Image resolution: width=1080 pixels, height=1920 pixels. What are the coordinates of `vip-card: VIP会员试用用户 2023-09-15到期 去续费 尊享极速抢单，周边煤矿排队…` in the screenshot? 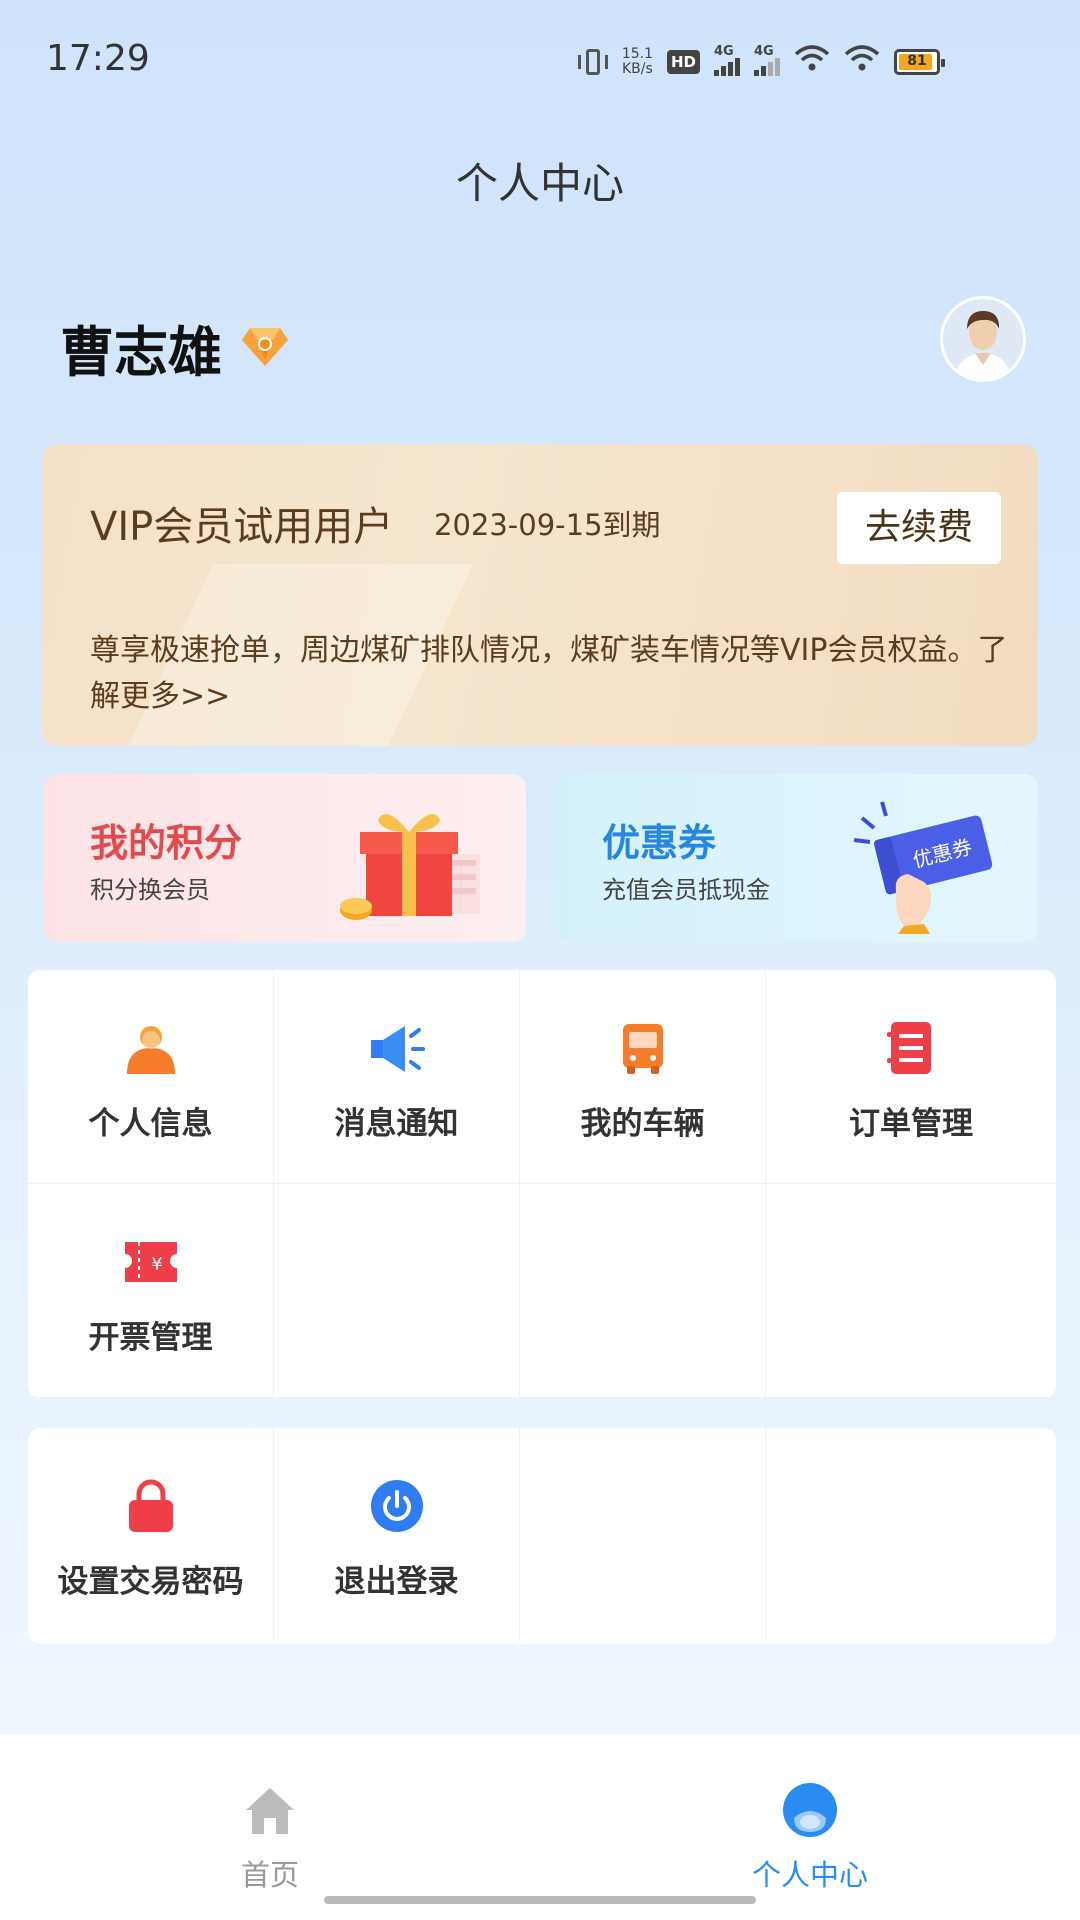 It's located at (540, 595).